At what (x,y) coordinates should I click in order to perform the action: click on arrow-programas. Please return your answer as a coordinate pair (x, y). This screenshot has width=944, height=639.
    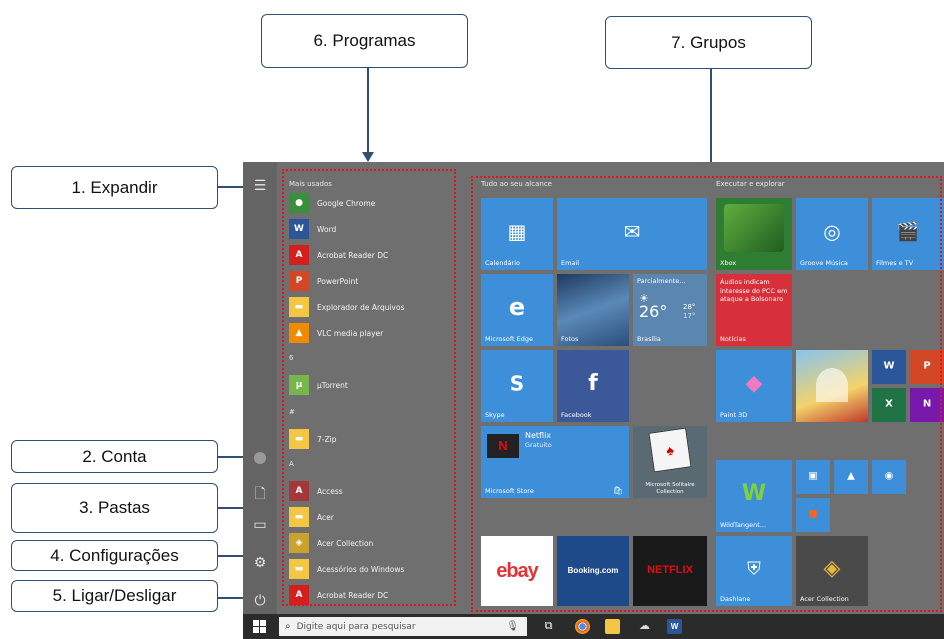
    Looking at the image, I should click on (368, 112).